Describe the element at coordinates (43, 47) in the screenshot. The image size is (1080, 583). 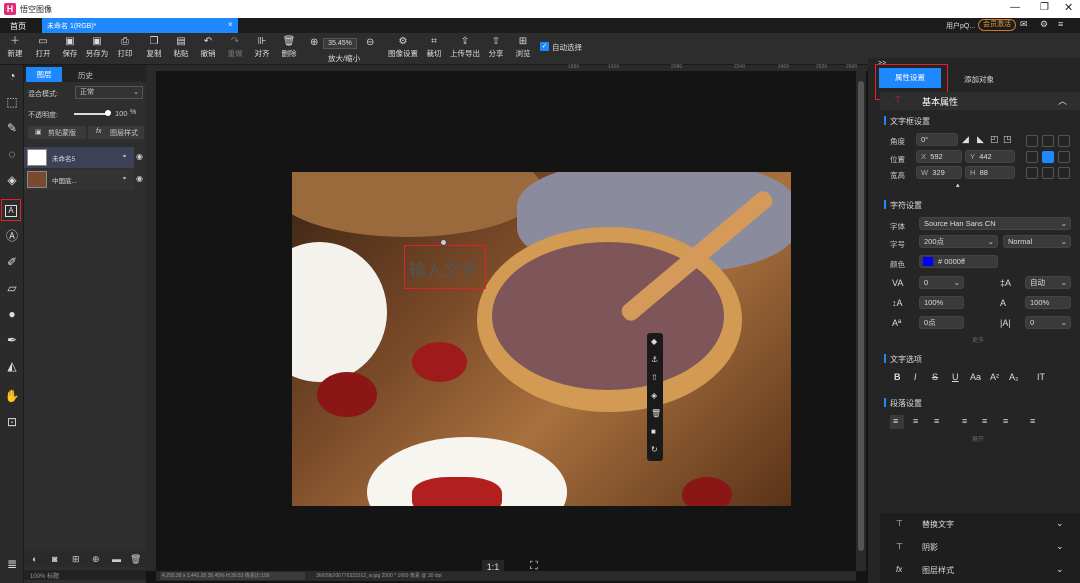
I see `open-button: ▭ 打开` at that location.